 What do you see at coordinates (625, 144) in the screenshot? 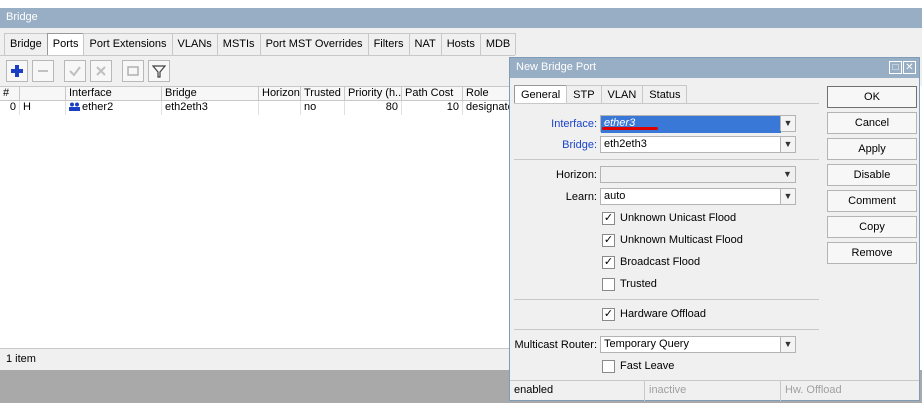
I see `bridge-value: eth2eth3` at bounding box center [625, 144].